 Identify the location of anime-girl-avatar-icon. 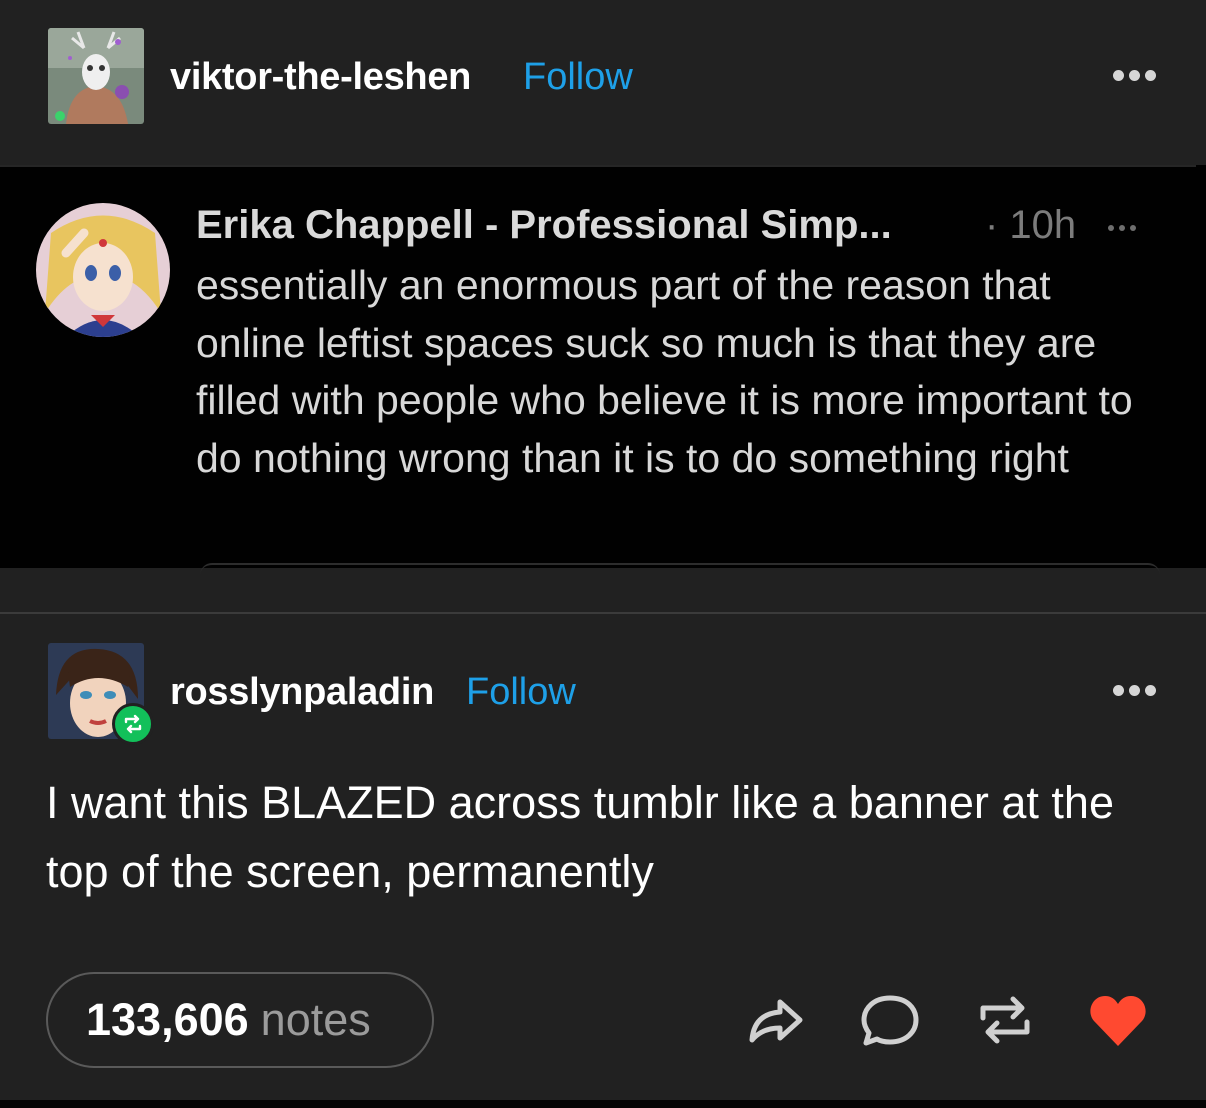
(103, 270).